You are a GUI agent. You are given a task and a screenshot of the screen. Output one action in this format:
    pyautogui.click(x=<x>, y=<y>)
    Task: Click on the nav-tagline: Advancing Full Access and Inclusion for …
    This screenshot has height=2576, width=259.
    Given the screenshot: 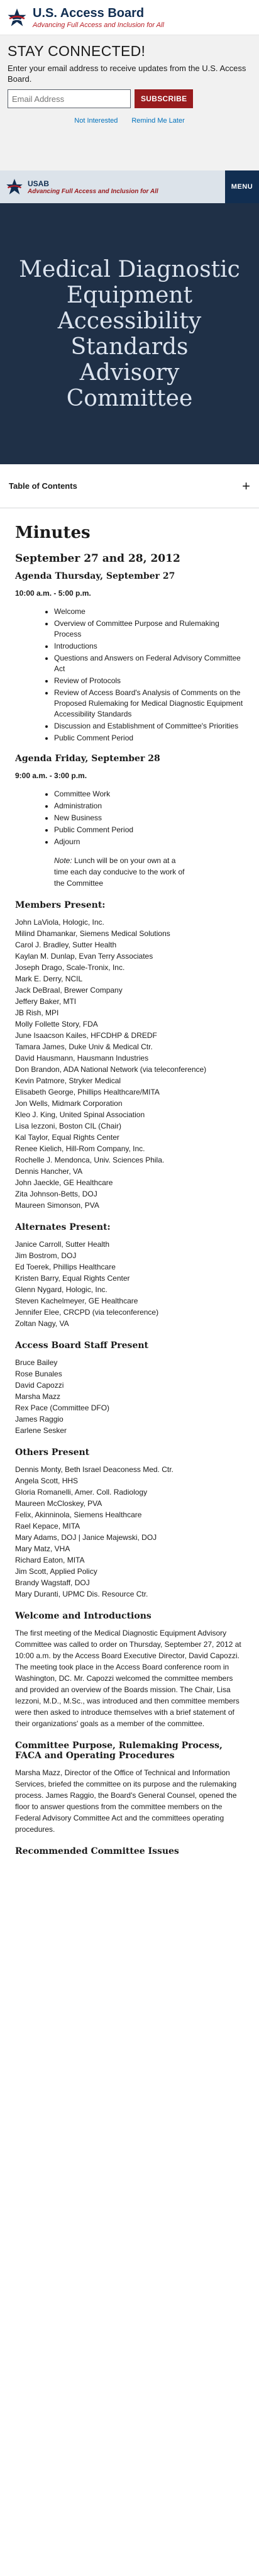 What is the action you would take?
    pyautogui.click(x=93, y=191)
    